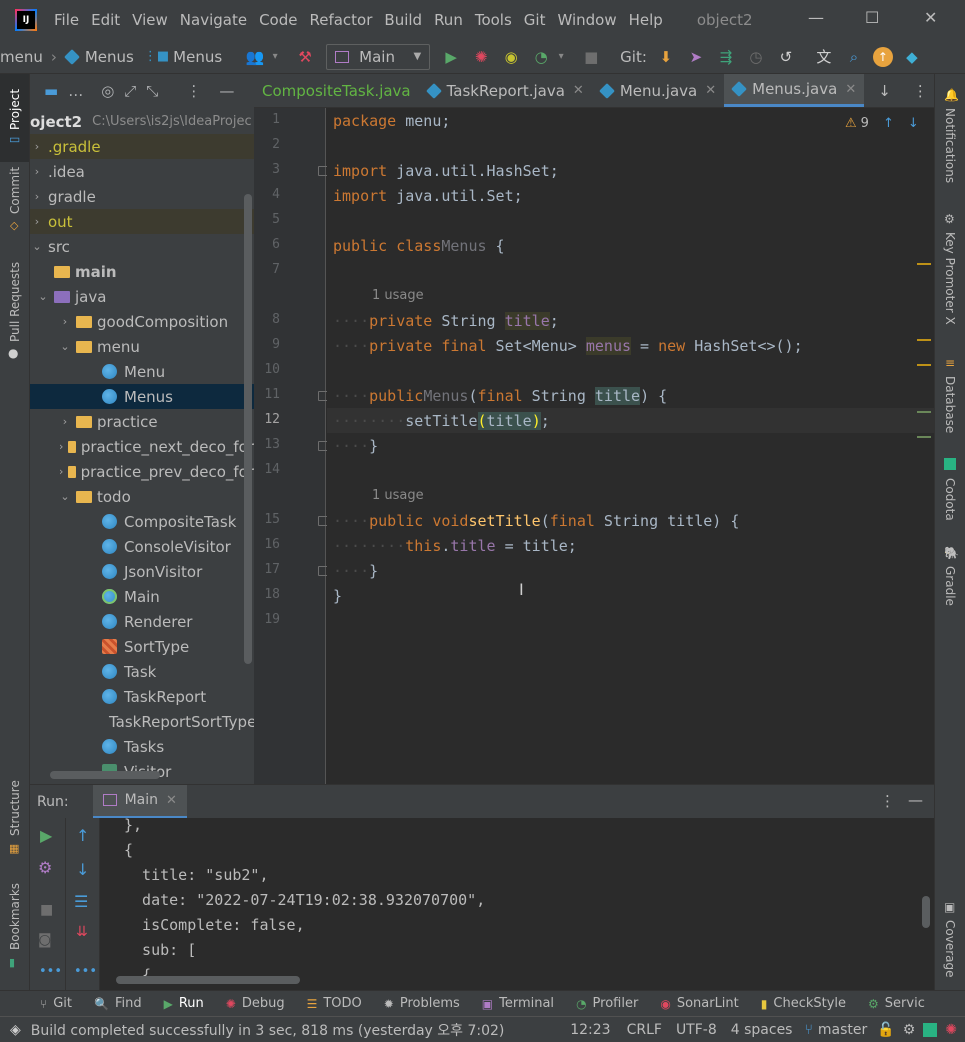 This screenshot has height=1042, width=965. Describe the element at coordinates (950, 586) in the screenshot. I see `gradle-tool-tab: Gradle` at that location.